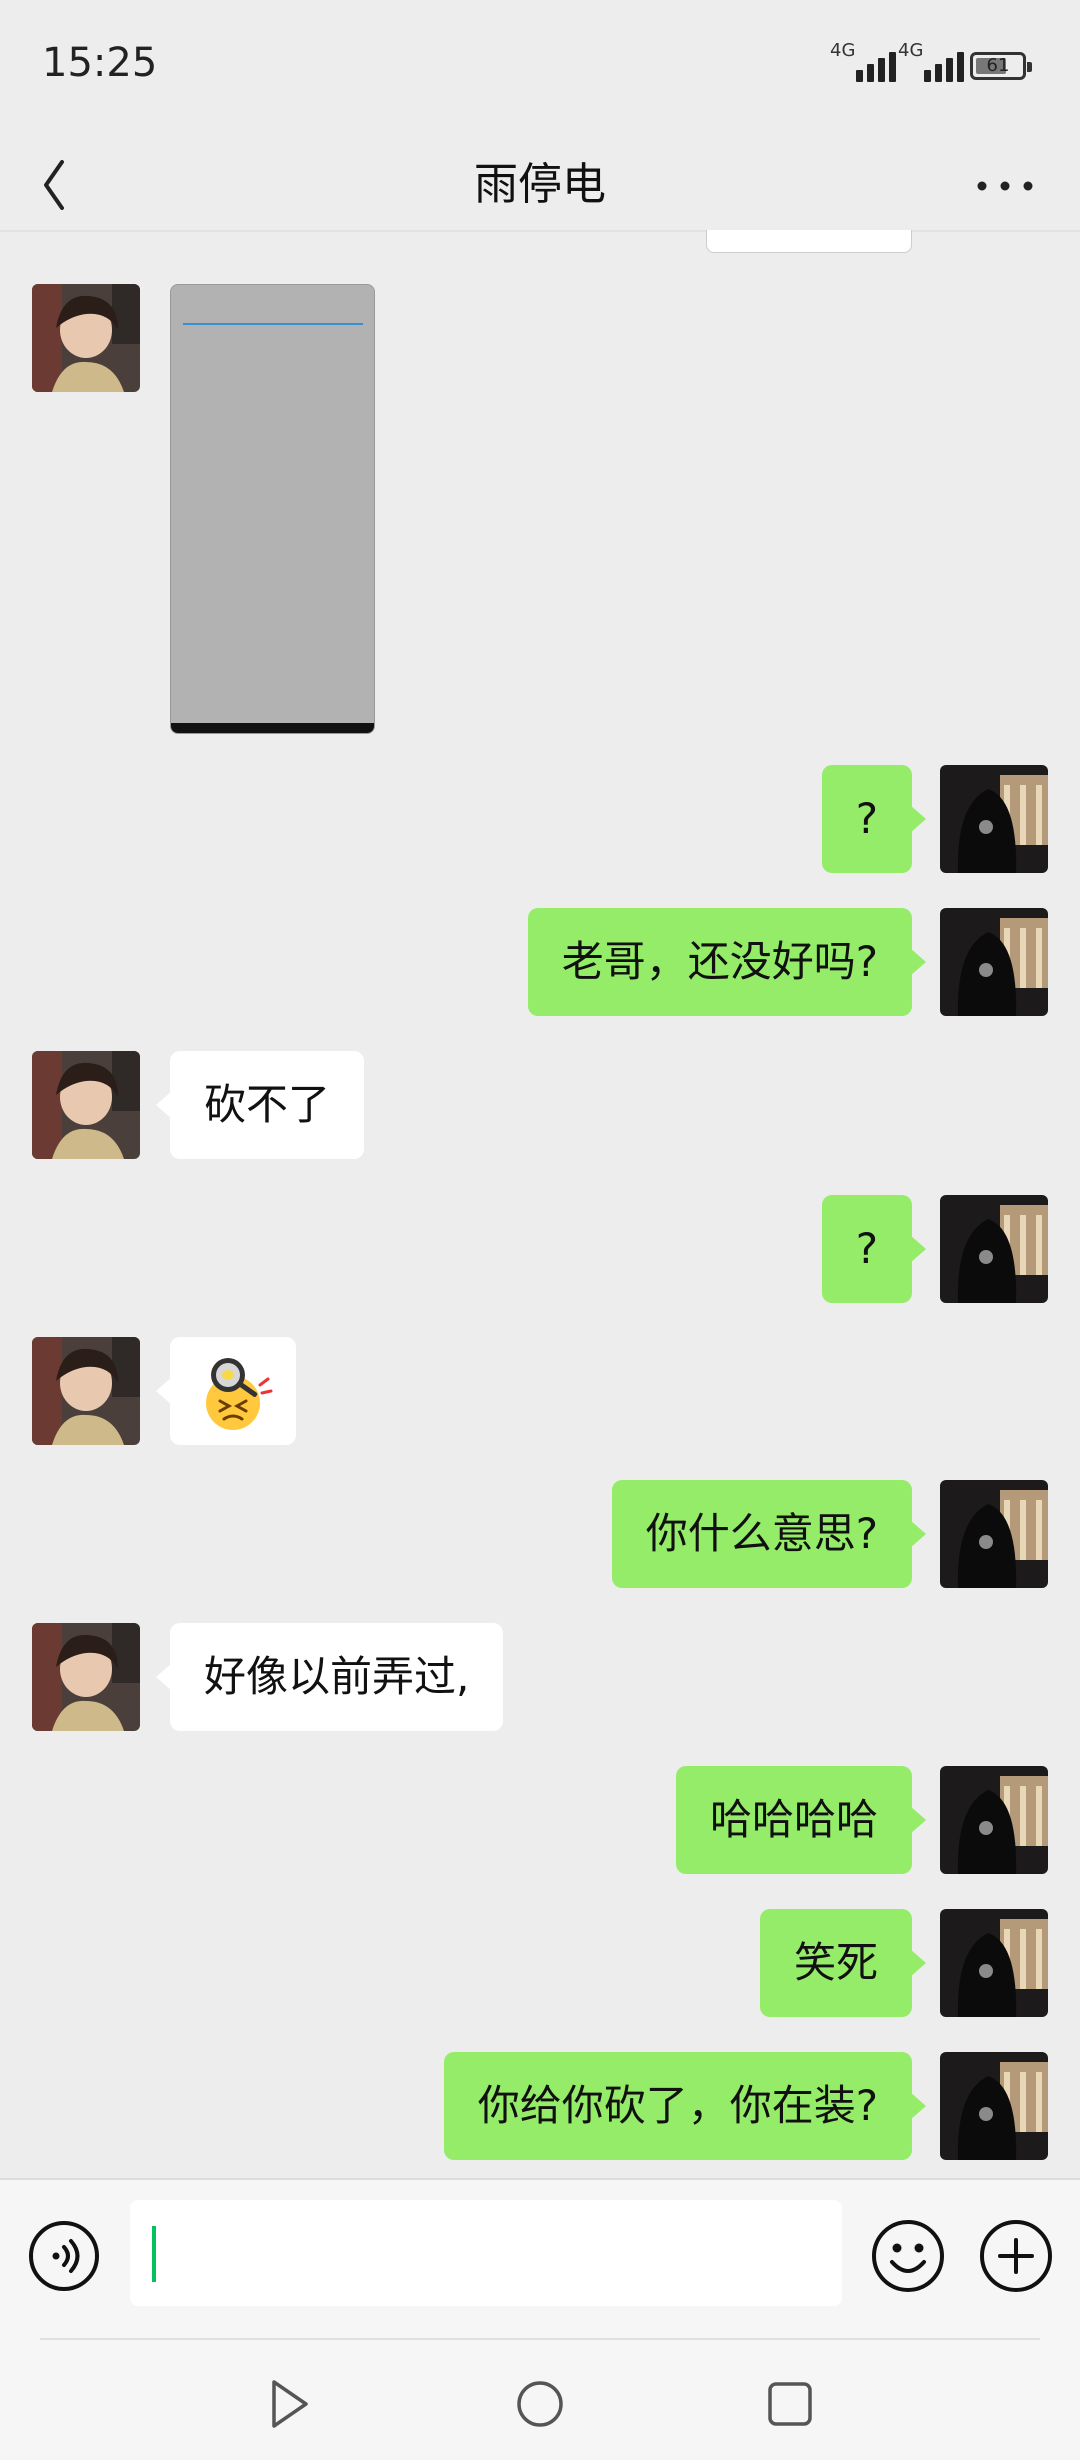  Describe the element at coordinates (540, 231) in the screenshot. I see `header-divider` at that location.